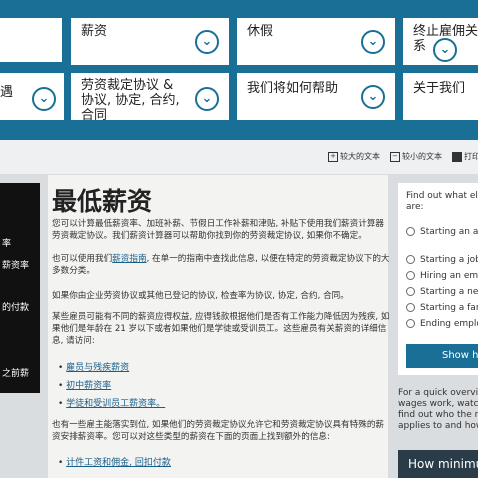  Describe the element at coordinates (31, 40) in the screenshot. I see `nav-tile-partial` at that location.